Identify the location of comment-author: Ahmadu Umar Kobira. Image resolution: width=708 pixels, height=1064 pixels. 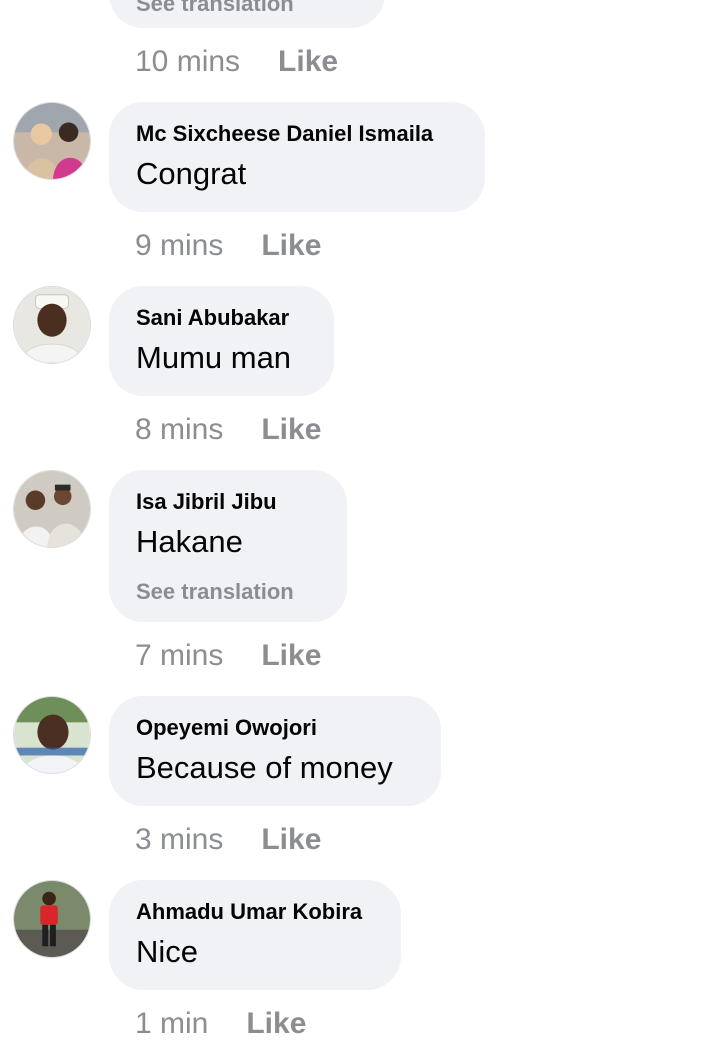
(255, 912).